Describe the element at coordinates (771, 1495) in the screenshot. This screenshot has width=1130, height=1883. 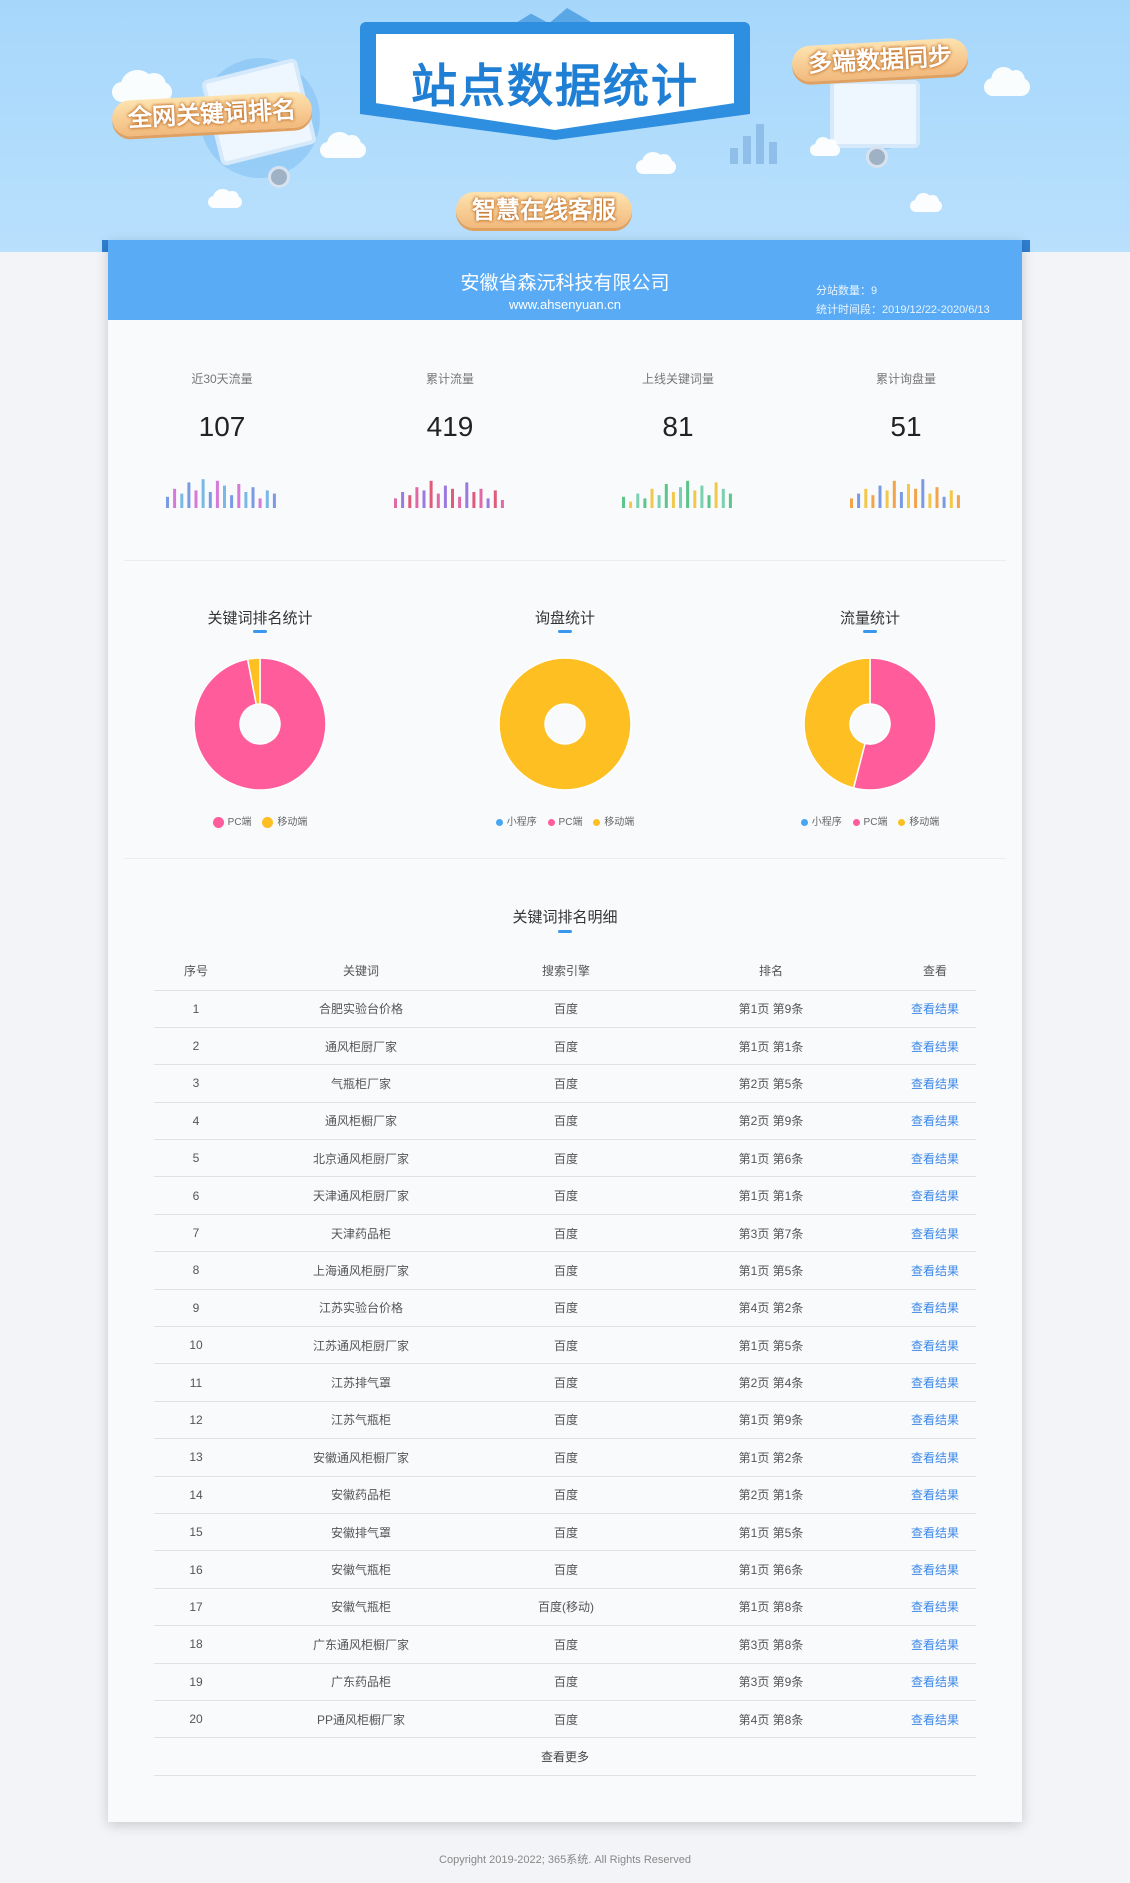
I see `cell-rank: 第2页 第1条` at that location.